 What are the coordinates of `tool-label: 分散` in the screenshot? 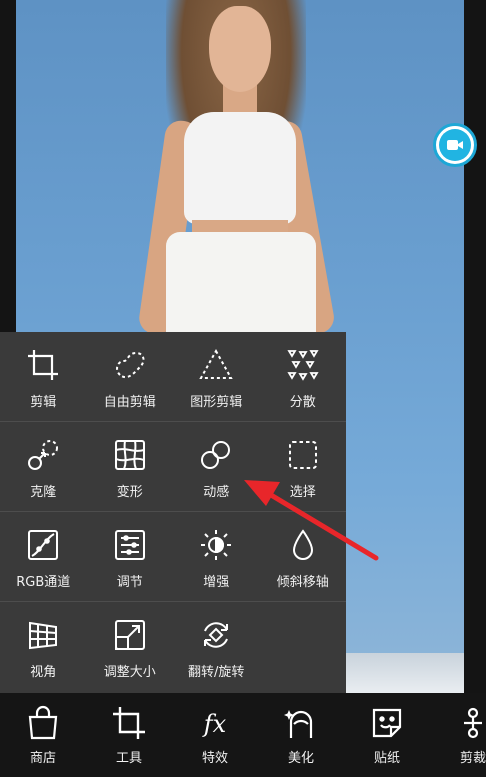 It's located at (302, 402).